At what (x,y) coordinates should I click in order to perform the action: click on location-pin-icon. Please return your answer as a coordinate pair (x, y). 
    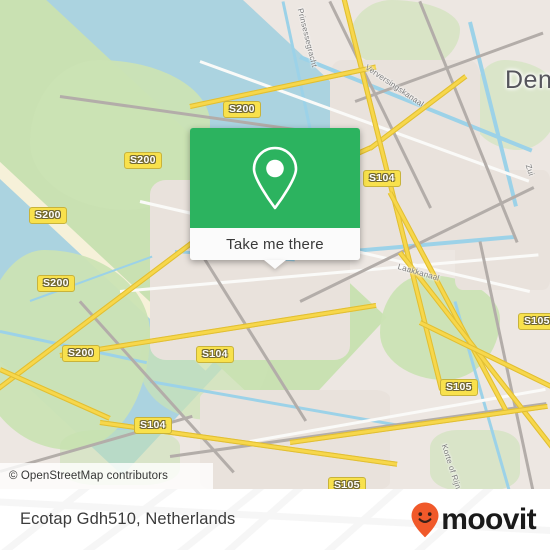
    Looking at the image, I should click on (275, 178).